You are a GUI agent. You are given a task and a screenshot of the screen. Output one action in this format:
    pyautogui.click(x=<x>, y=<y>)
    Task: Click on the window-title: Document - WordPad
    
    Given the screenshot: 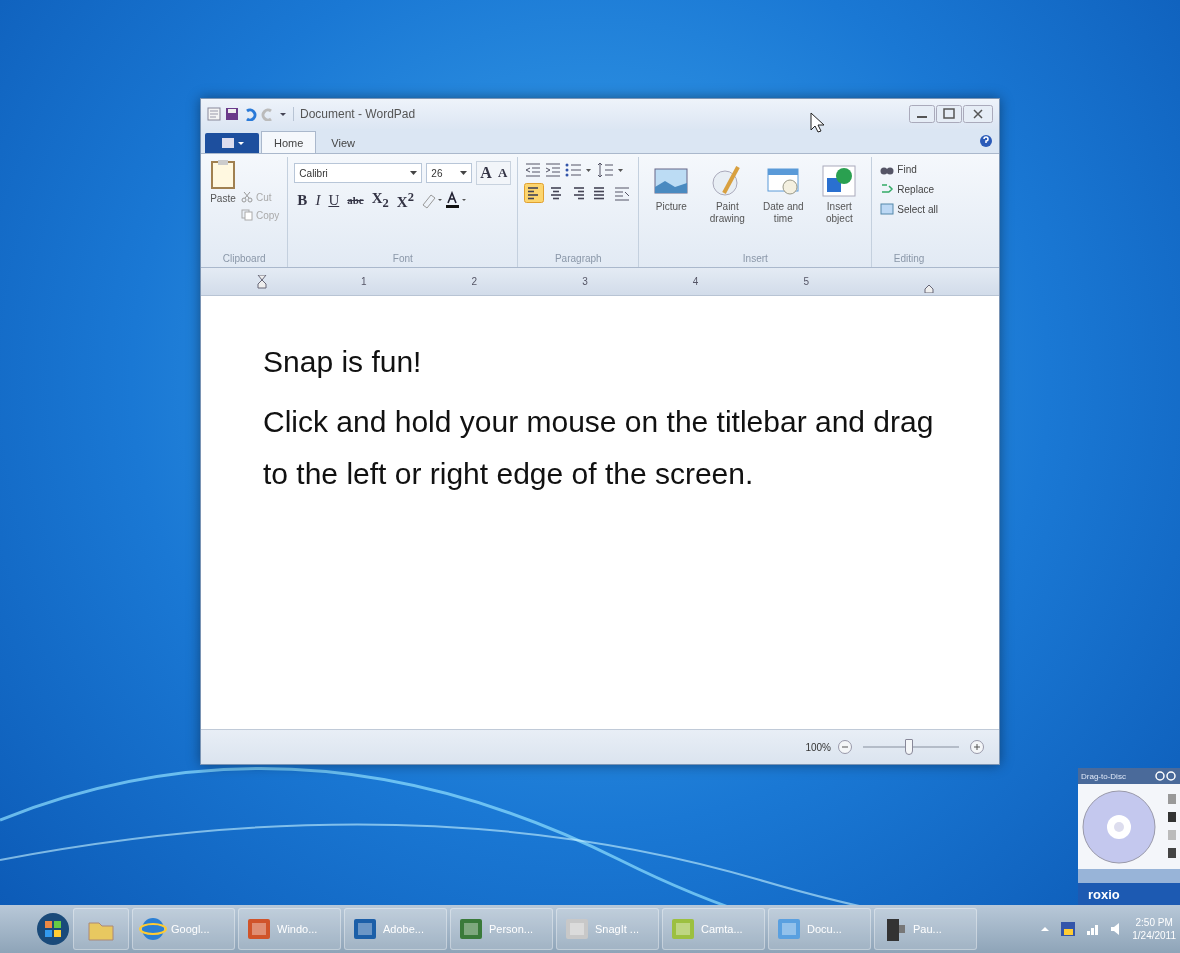 What is the action you would take?
    pyautogui.click(x=358, y=114)
    